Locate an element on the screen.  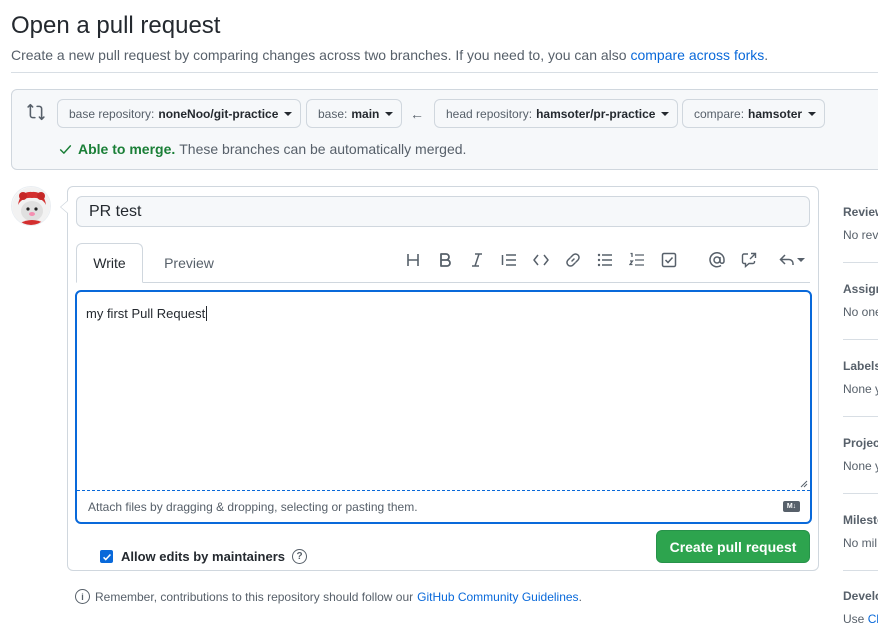
allow-edits-option: Allow edits by maintainers ? is located at coordinates (203, 556).